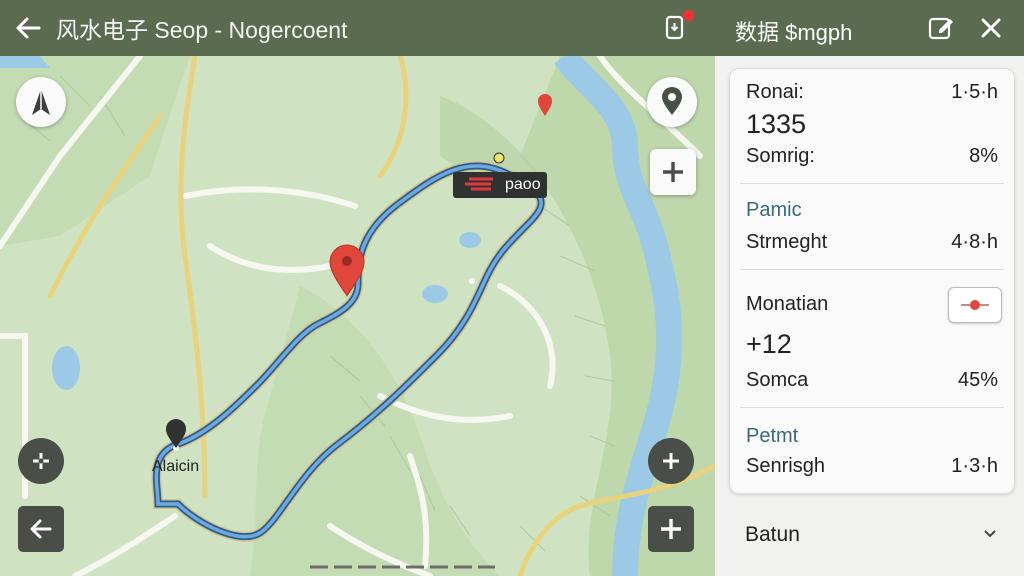  I want to click on stat-label: Strmeght, so click(787, 242).